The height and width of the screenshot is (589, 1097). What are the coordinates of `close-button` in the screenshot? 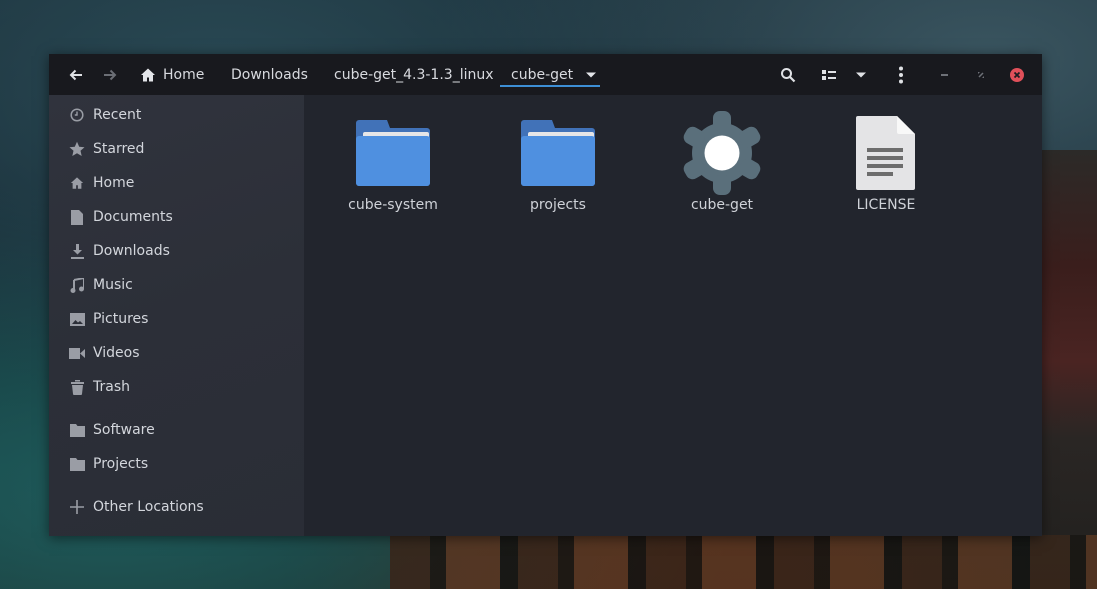 It's located at (1017, 75).